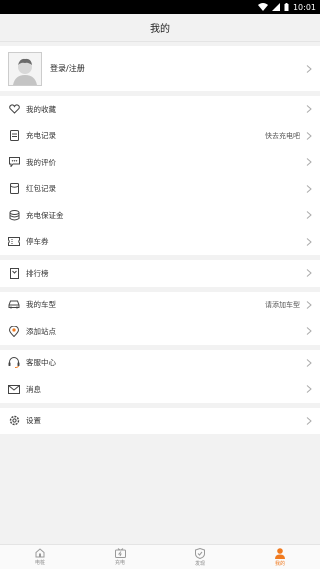 The image size is (320, 569). I want to click on tab-charge: 充电, so click(120, 557).